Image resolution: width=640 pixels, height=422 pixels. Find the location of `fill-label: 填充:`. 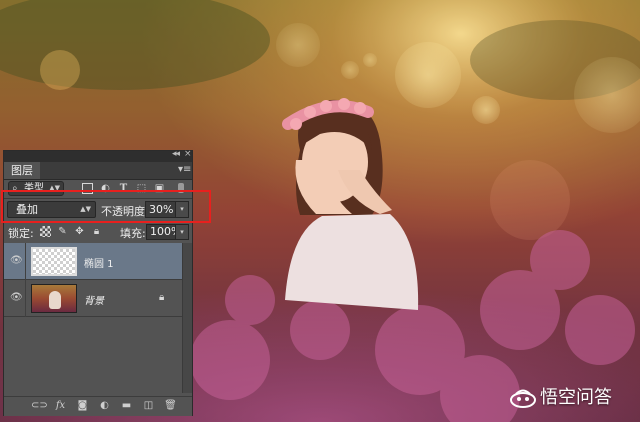

fill-label: 填充: is located at coordinates (133, 233).